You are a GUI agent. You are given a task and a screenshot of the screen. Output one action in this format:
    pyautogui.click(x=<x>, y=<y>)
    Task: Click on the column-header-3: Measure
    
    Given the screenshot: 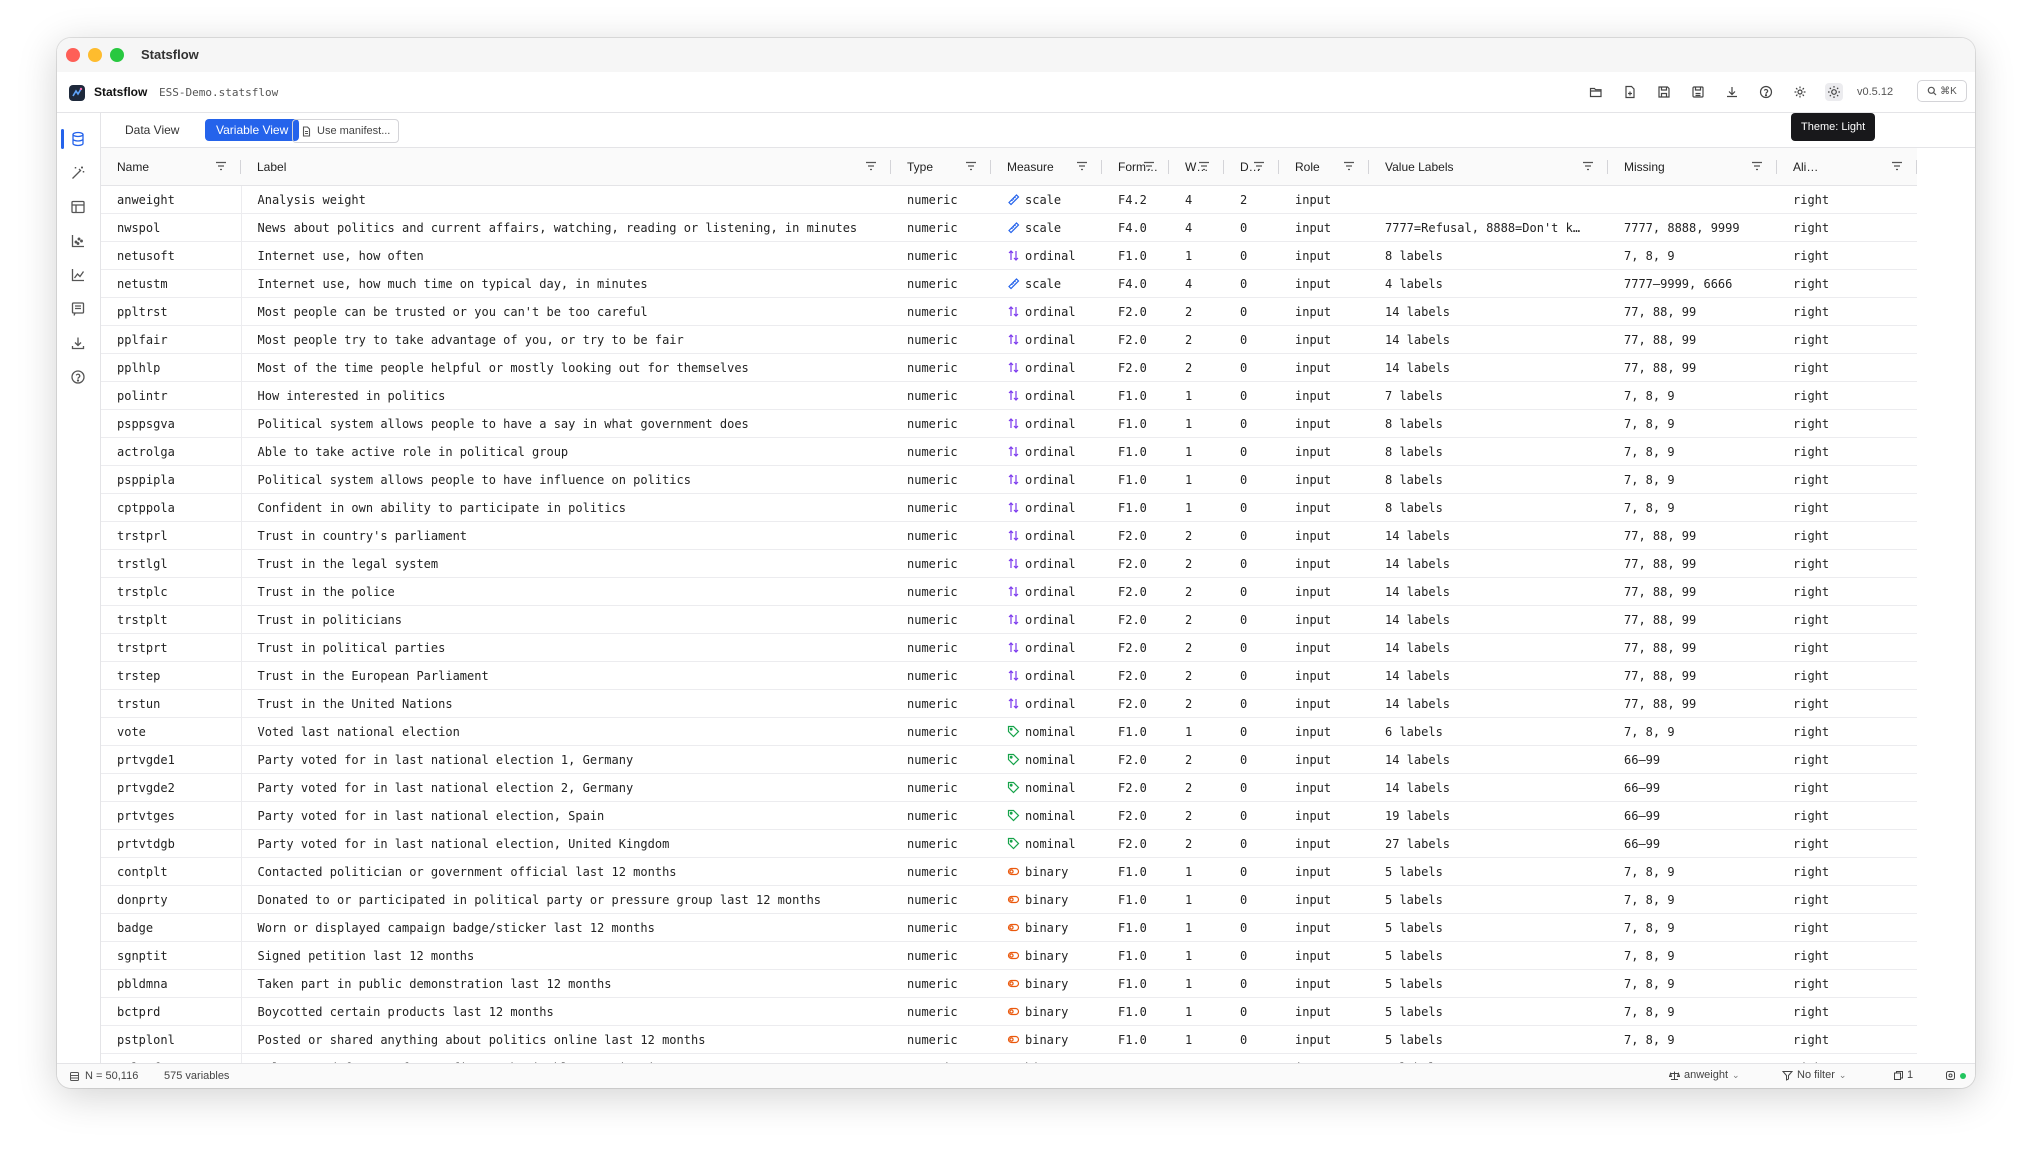 What is the action you would take?
    pyautogui.click(x=1046, y=167)
    